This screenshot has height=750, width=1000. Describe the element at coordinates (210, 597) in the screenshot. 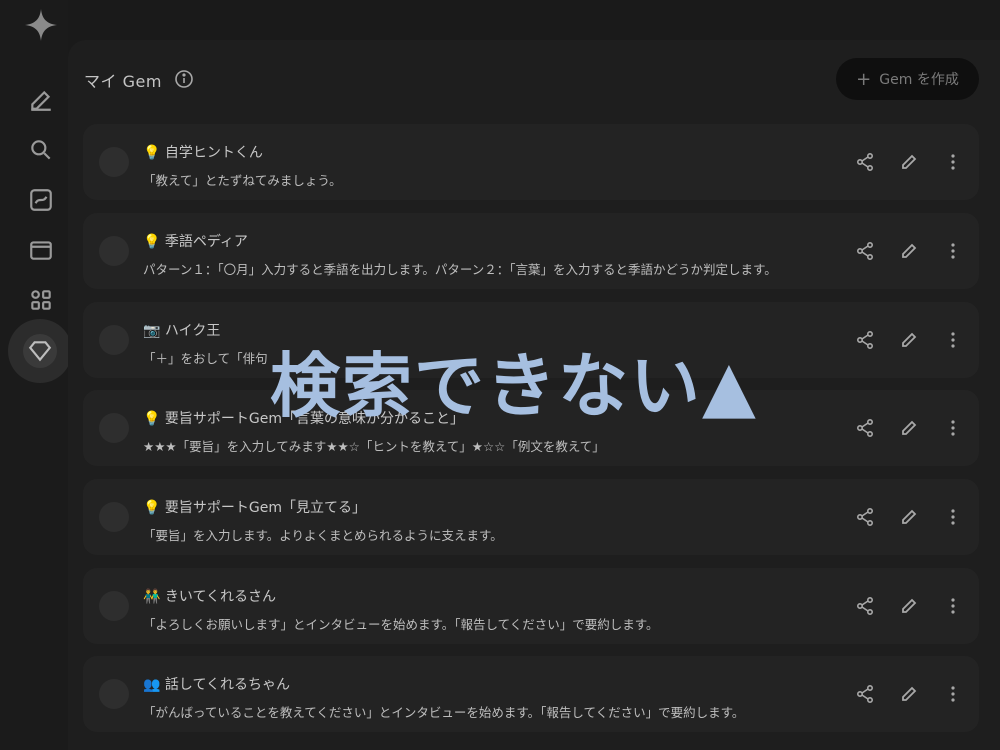

I see `gem-title: 👬 きいてくれるさん` at that location.